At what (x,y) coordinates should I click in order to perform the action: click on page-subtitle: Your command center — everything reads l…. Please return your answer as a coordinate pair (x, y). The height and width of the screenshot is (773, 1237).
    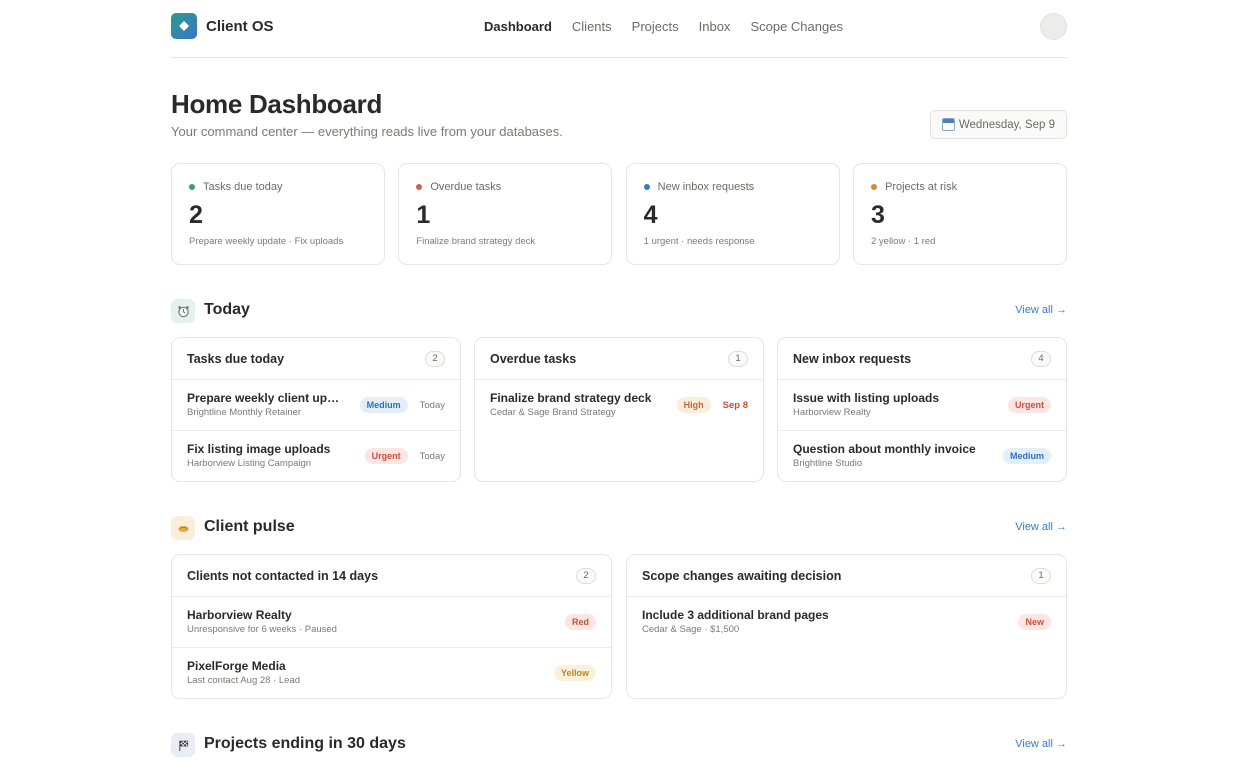
    Looking at the image, I should click on (367, 131).